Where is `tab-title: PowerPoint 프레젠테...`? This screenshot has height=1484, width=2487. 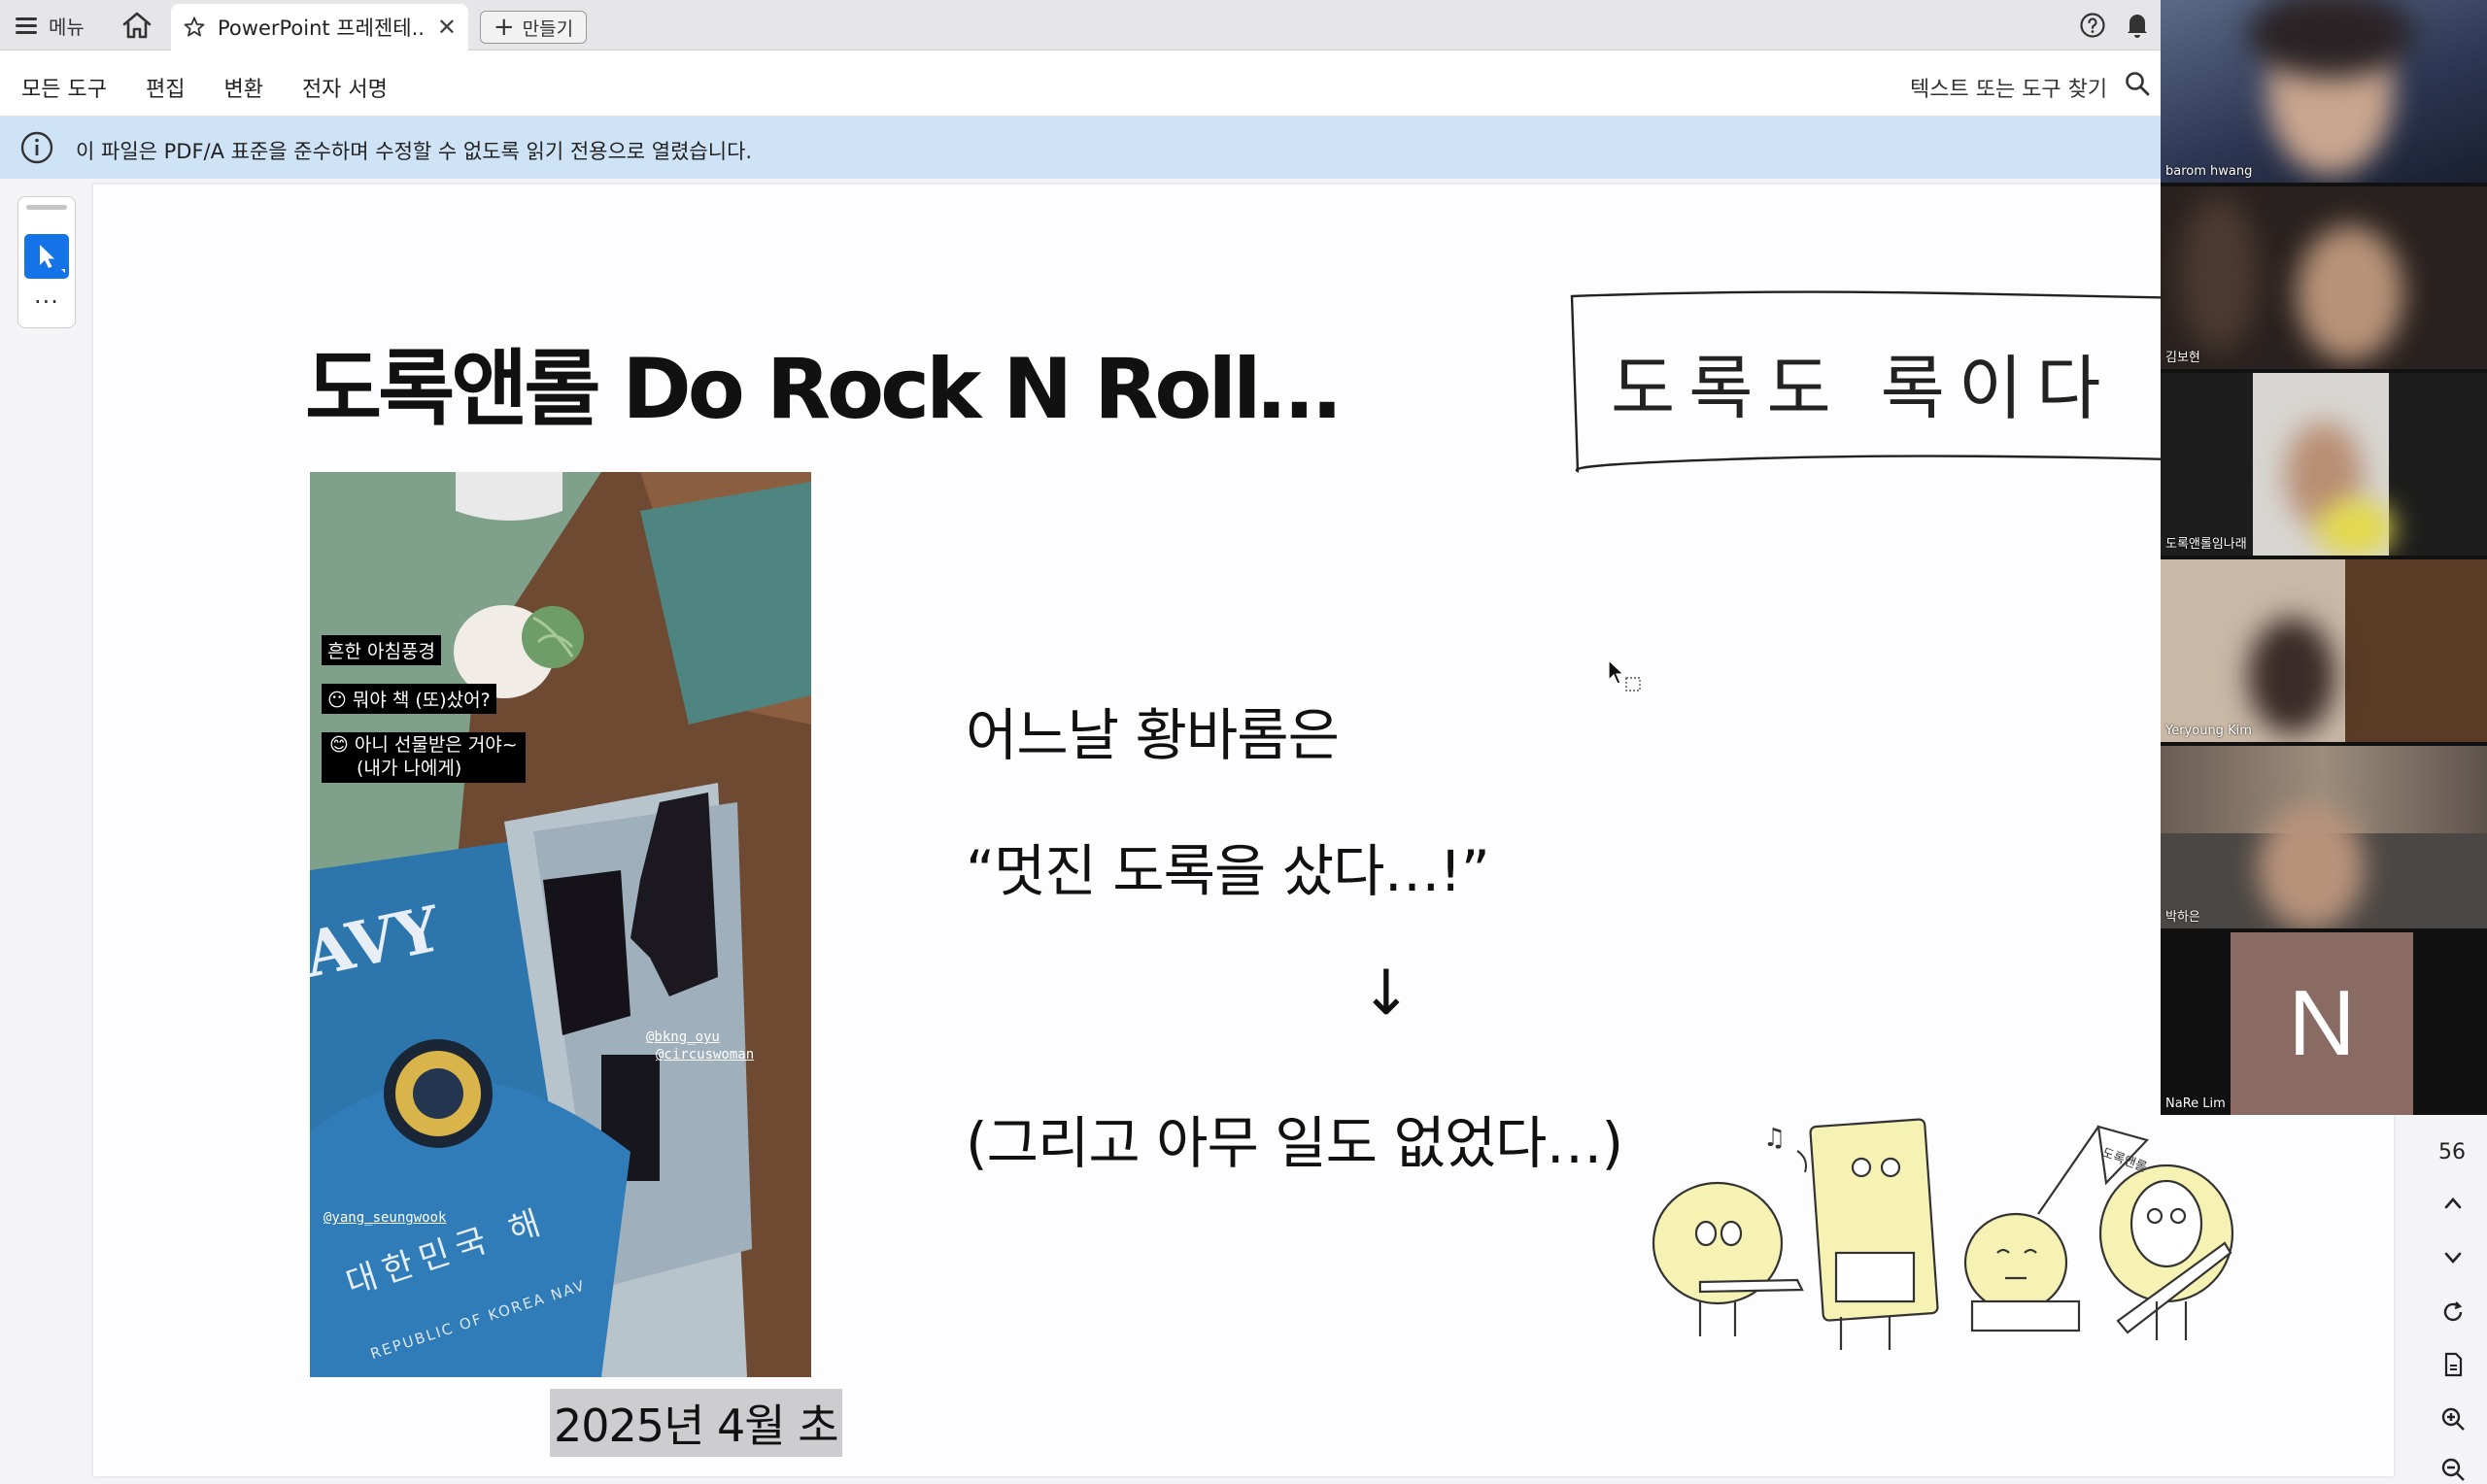 tab-title: PowerPoint 프레젠테... is located at coordinates (322, 28).